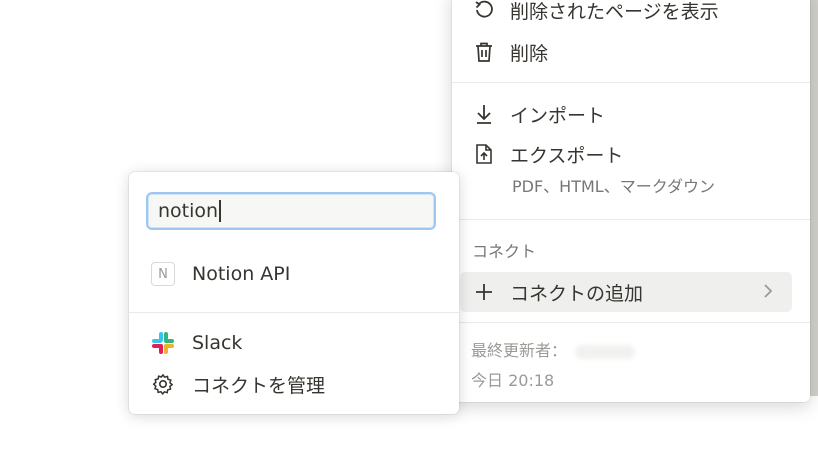  What do you see at coordinates (529, 53) in the screenshot?
I see `delete-label: 削除` at bounding box center [529, 53].